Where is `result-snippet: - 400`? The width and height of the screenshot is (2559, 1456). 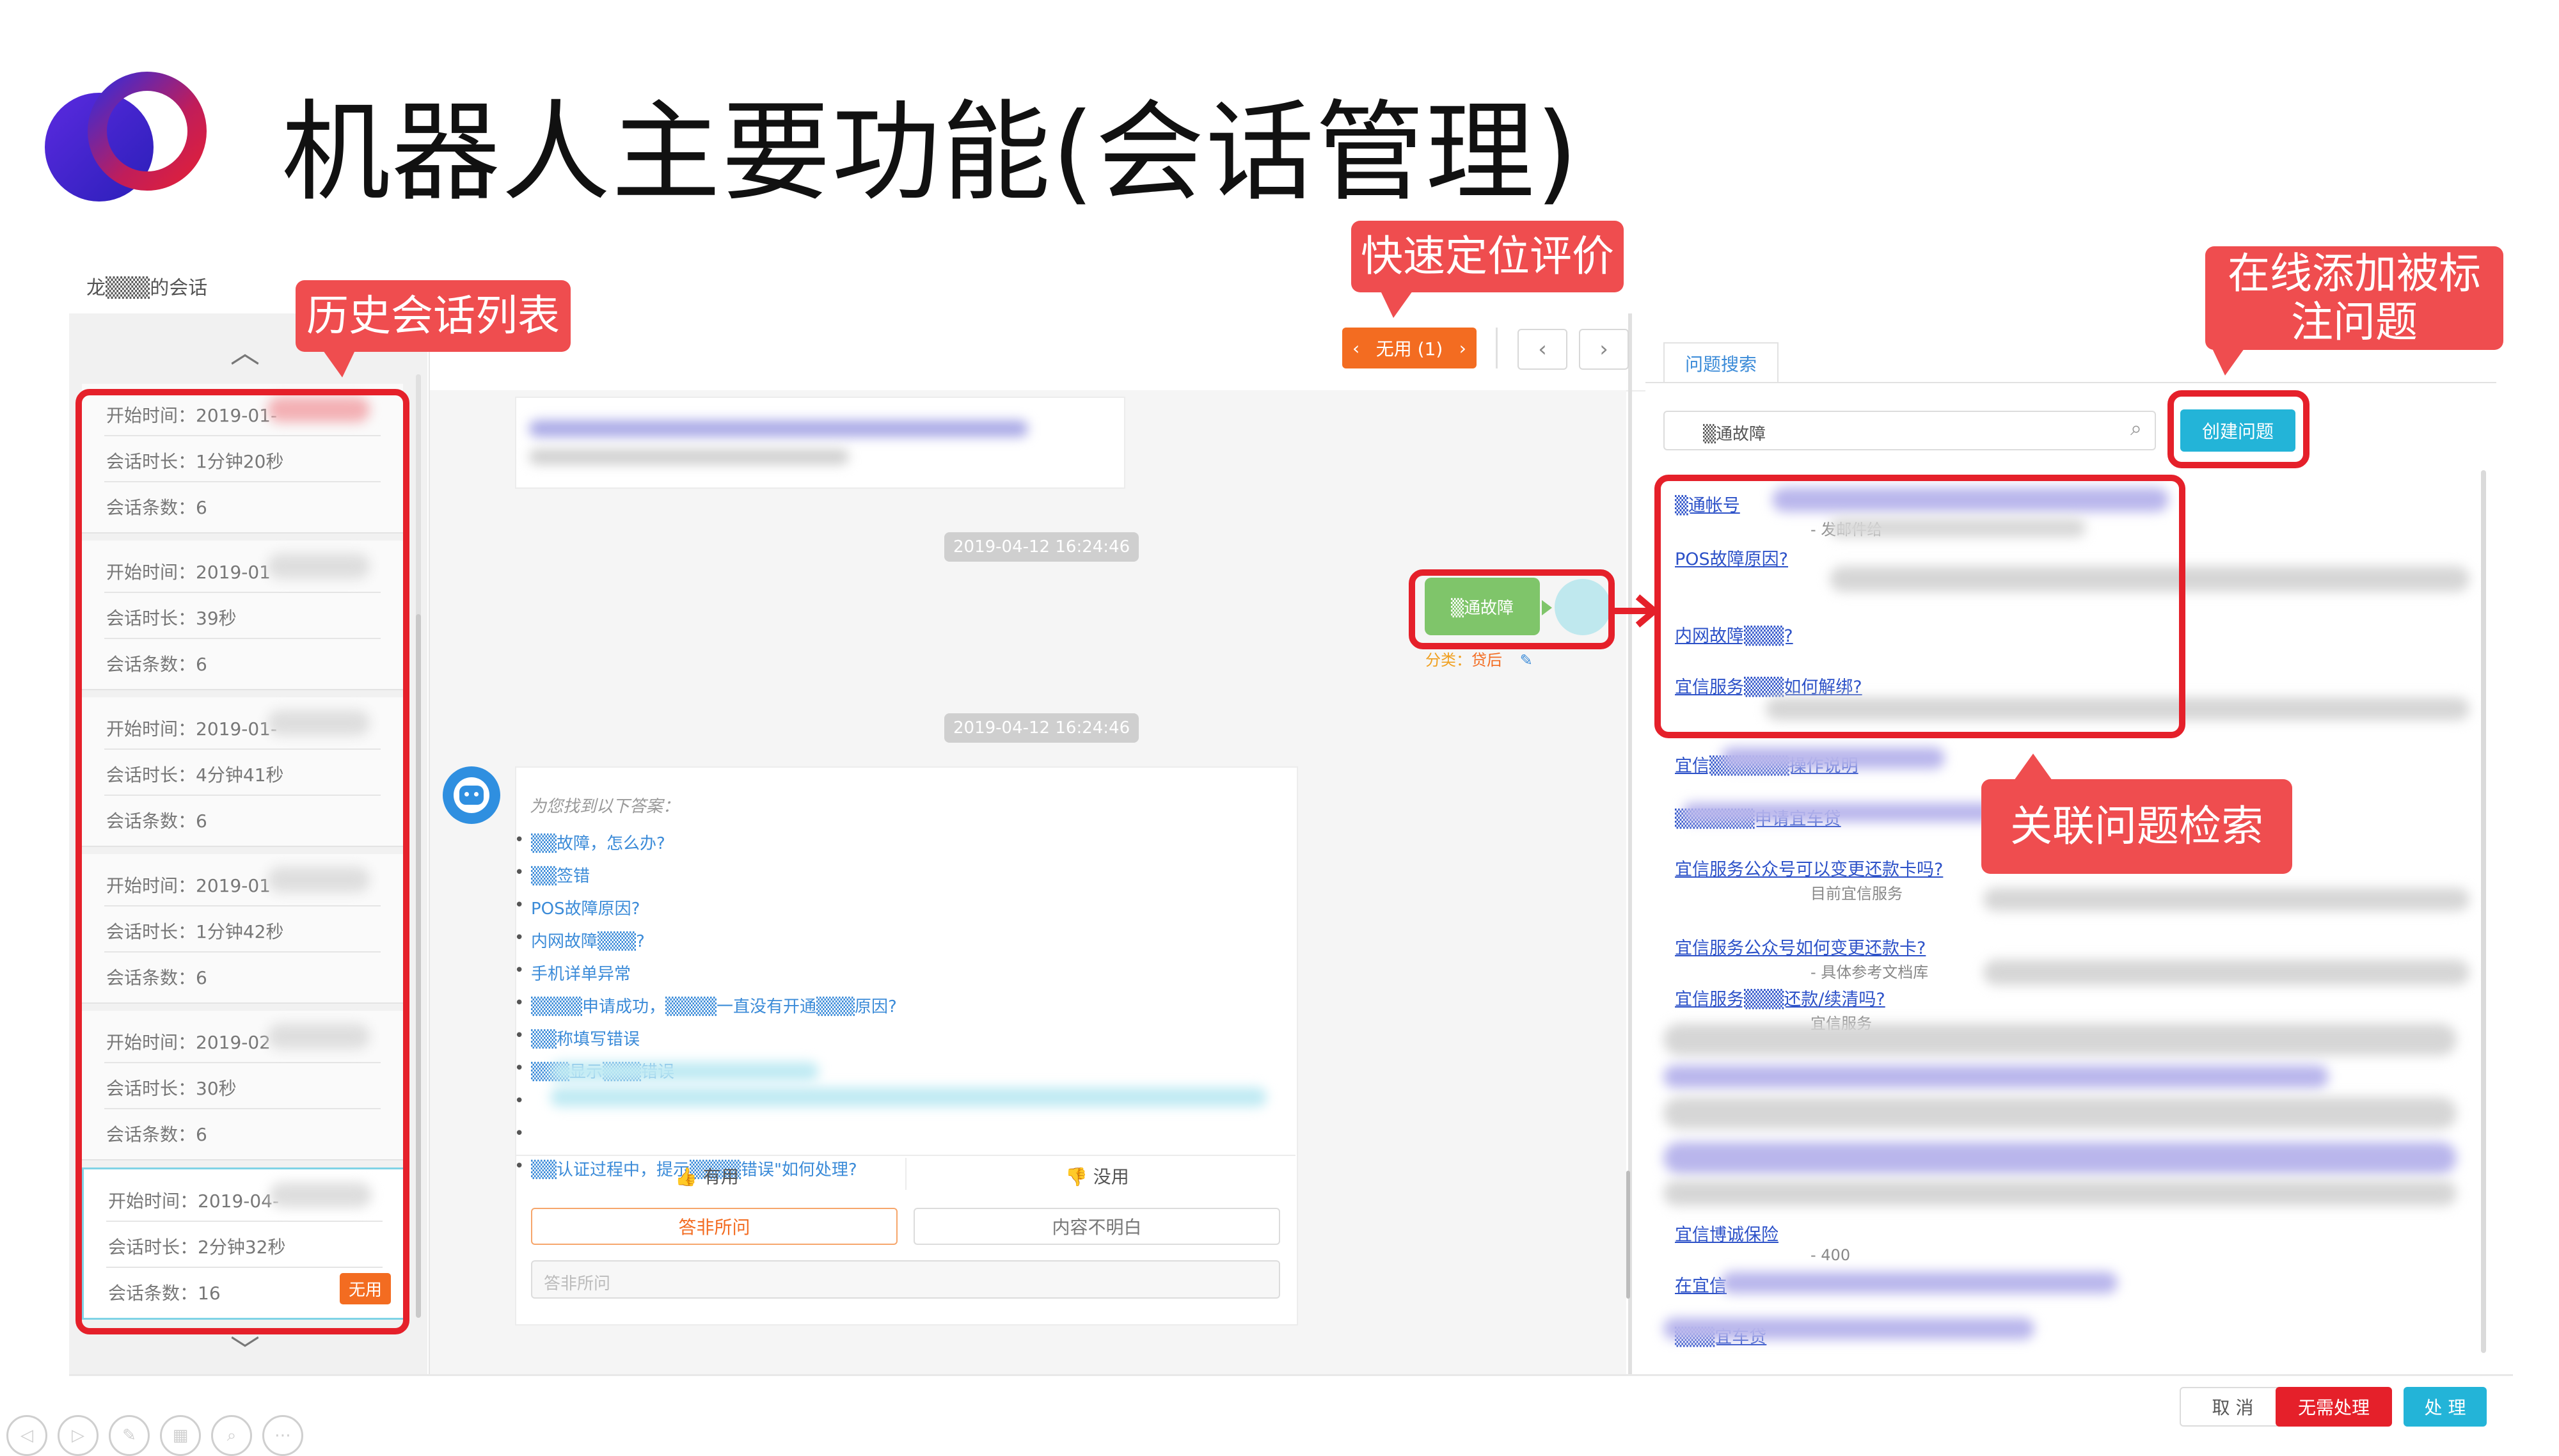
result-snippet: - 400 is located at coordinates (1831, 1255).